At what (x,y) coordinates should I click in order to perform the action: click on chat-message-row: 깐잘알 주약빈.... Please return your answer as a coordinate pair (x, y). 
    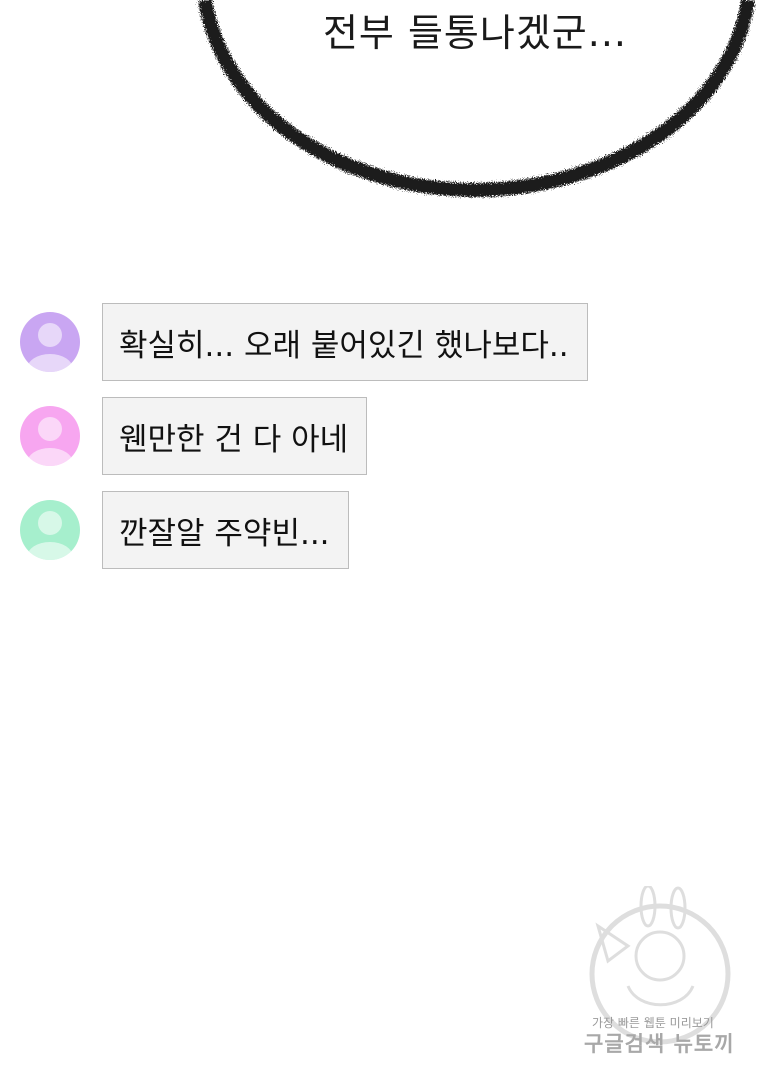
    Looking at the image, I should click on (380, 530).